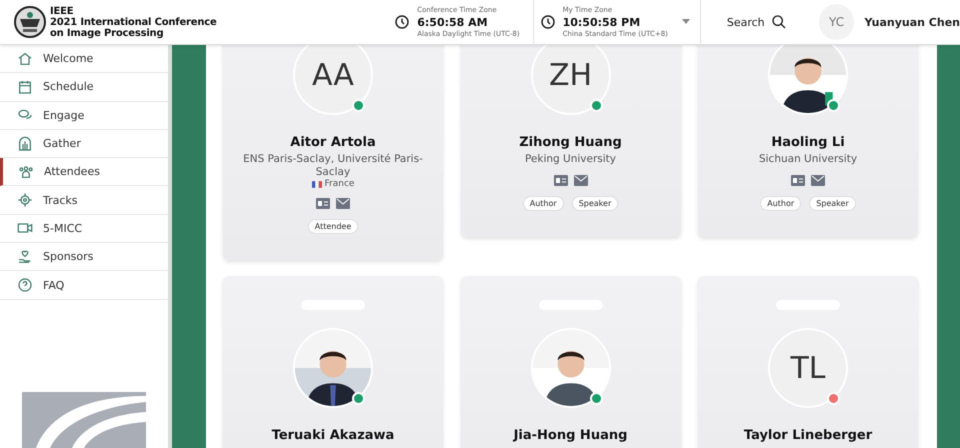 The image size is (960, 448). I want to click on sidebar-item: Schedule, so click(84, 87).